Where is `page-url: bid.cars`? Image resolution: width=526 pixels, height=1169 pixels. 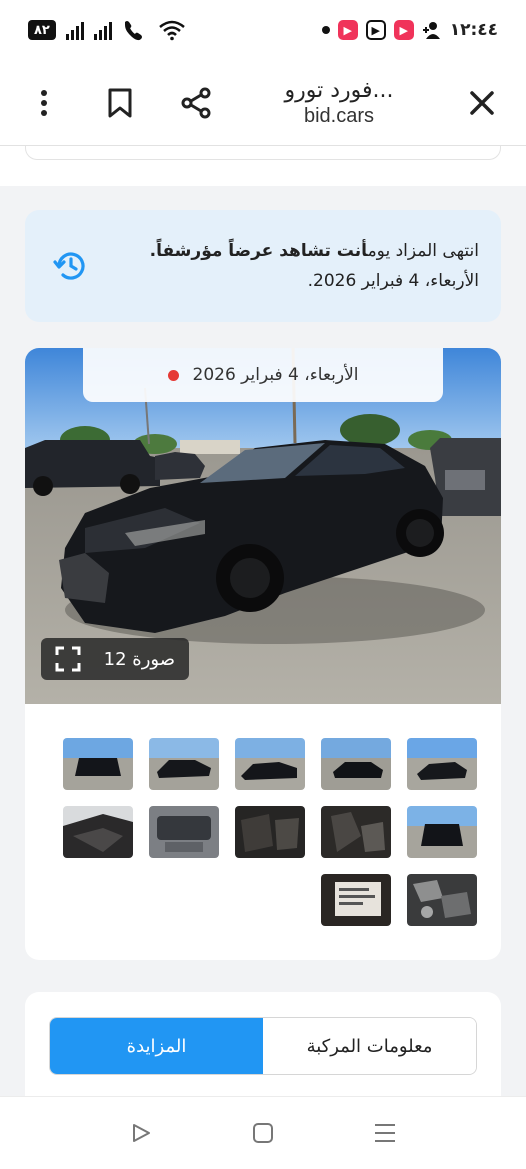 page-url: bid.cars is located at coordinates (339, 115).